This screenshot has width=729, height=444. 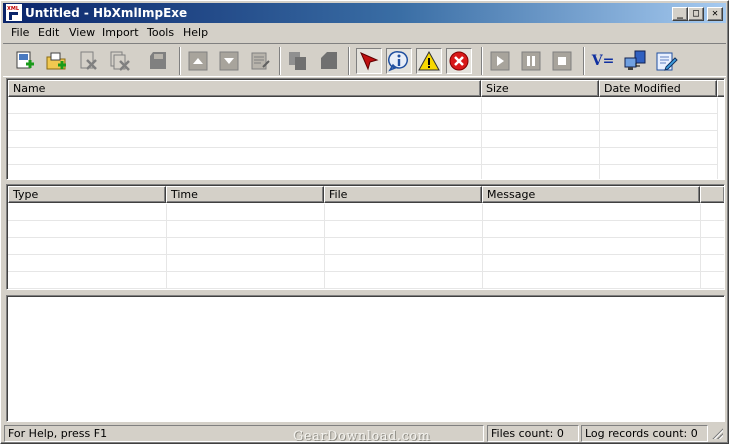 I want to click on variables-icon: V=, so click(x=603, y=61).